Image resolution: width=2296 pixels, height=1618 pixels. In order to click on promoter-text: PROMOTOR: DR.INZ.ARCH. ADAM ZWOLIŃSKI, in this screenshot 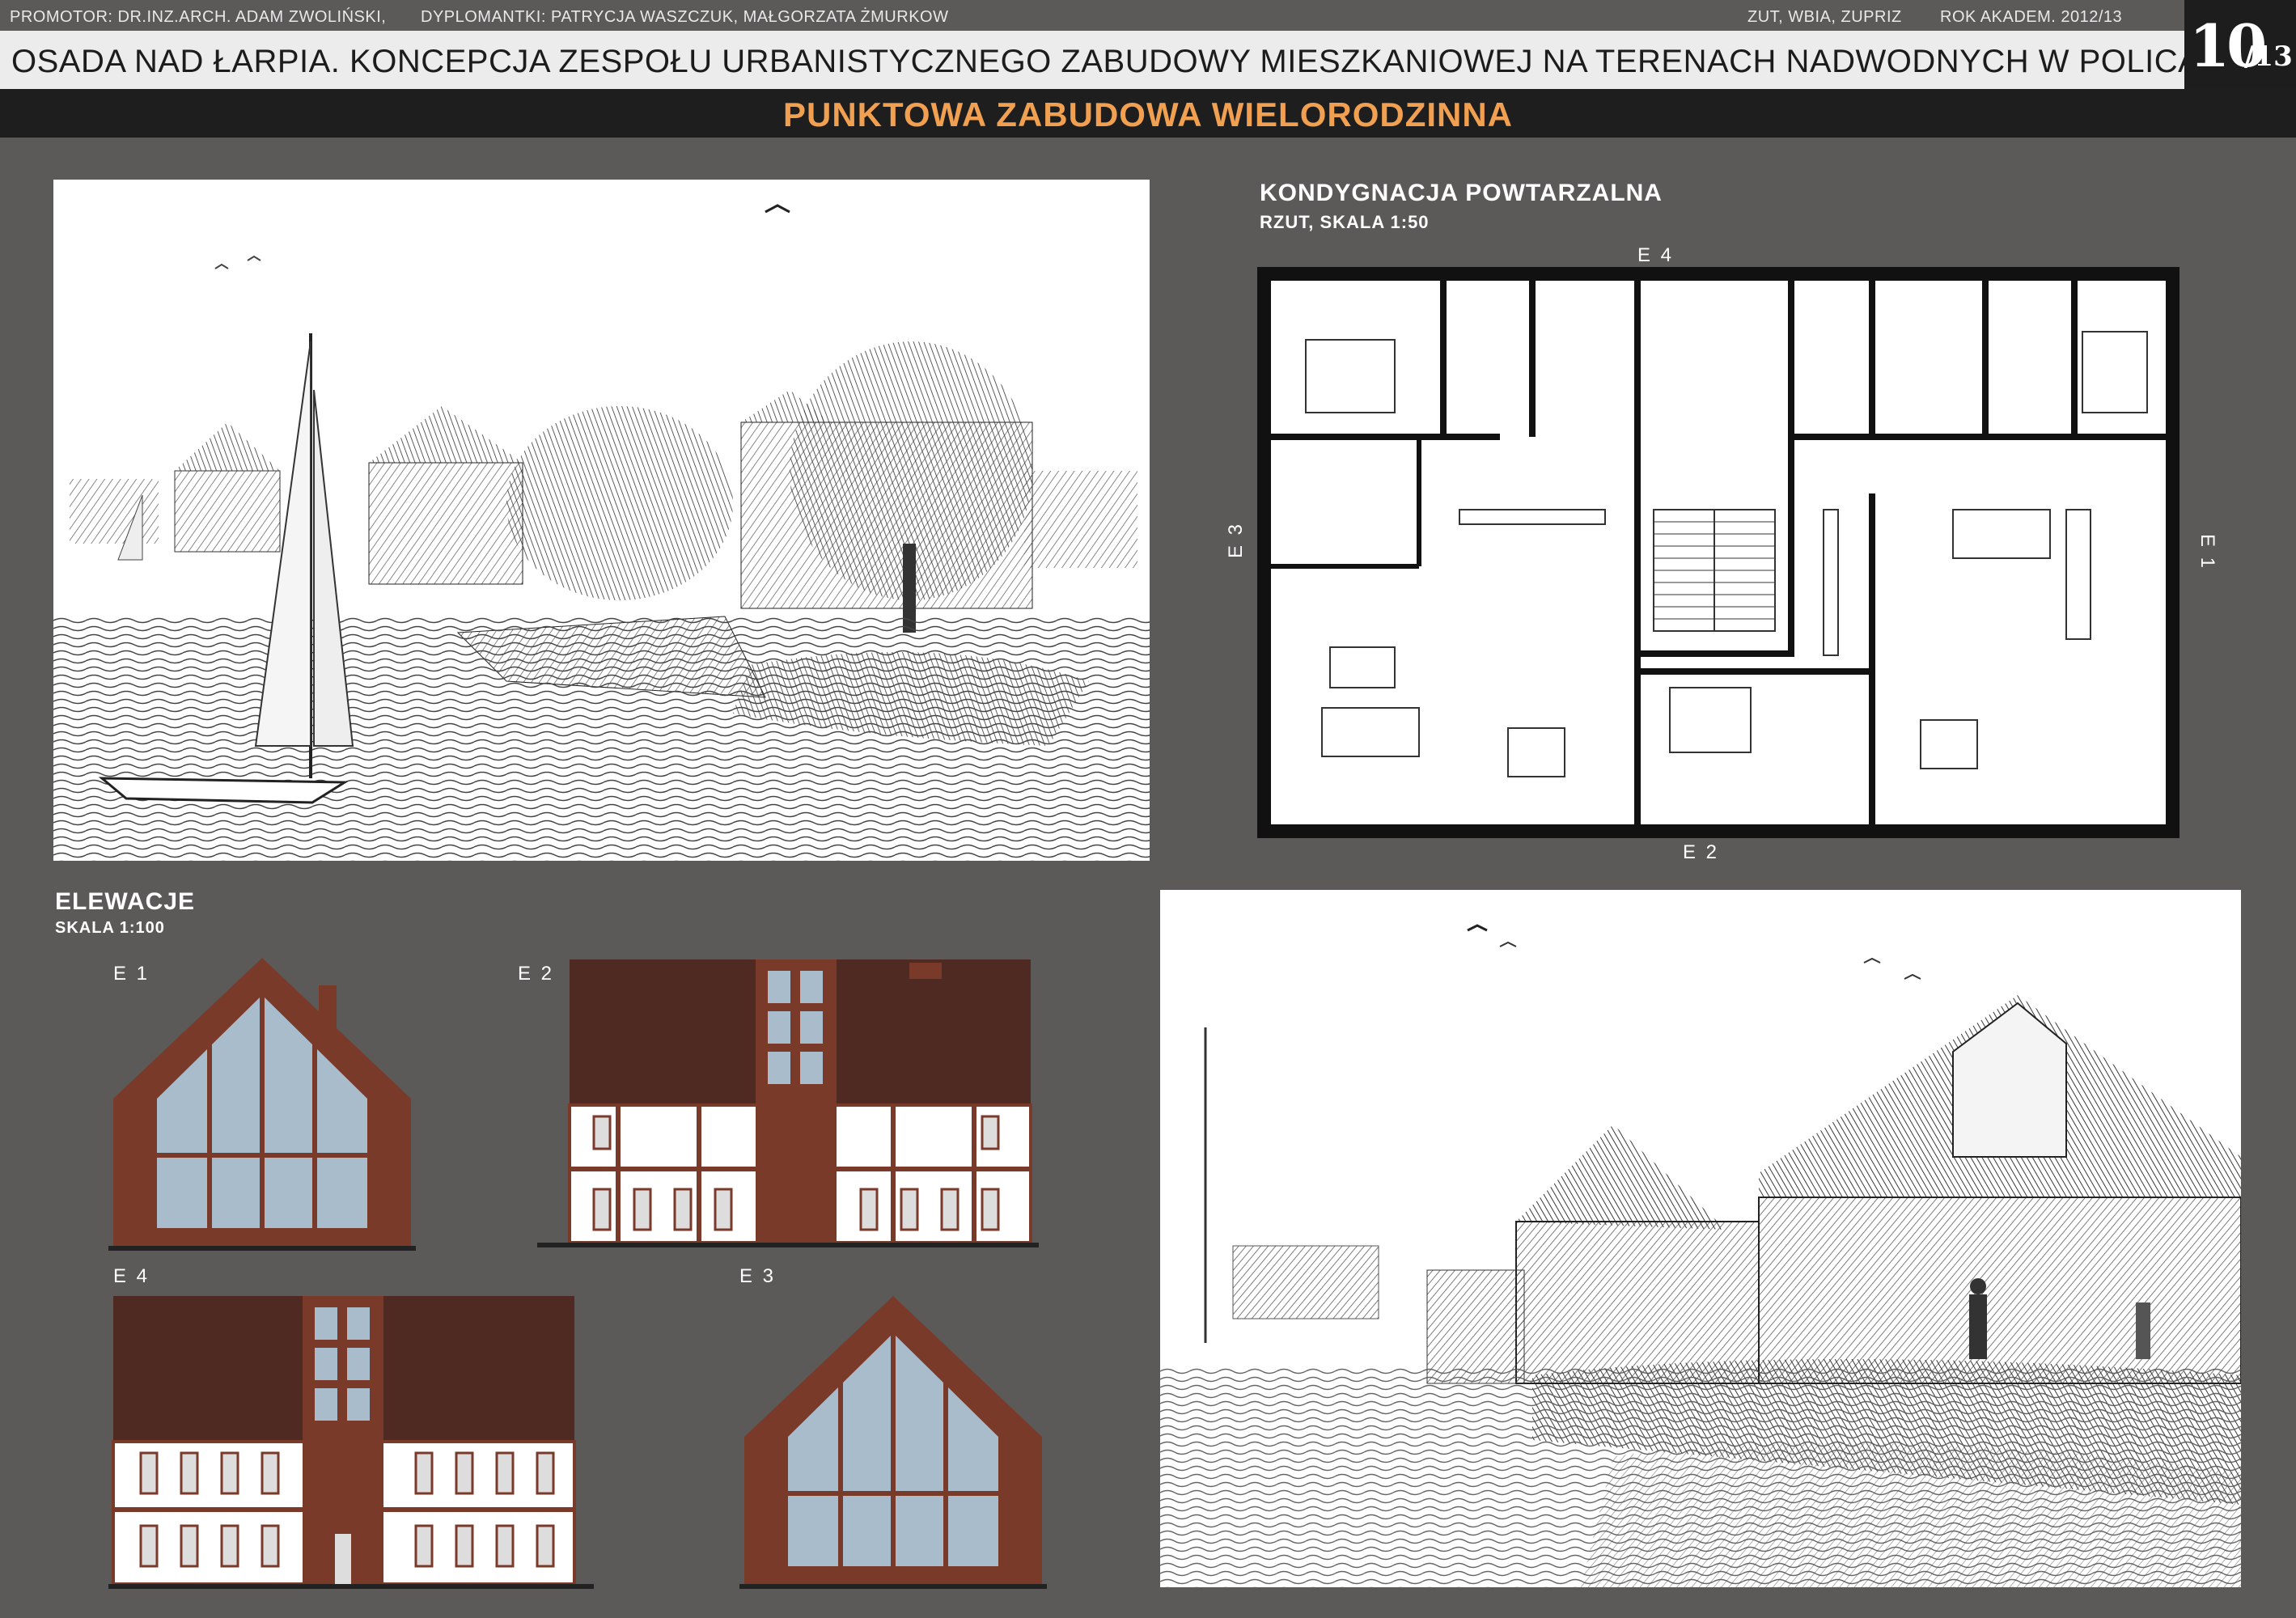, I will do `click(198, 17)`.